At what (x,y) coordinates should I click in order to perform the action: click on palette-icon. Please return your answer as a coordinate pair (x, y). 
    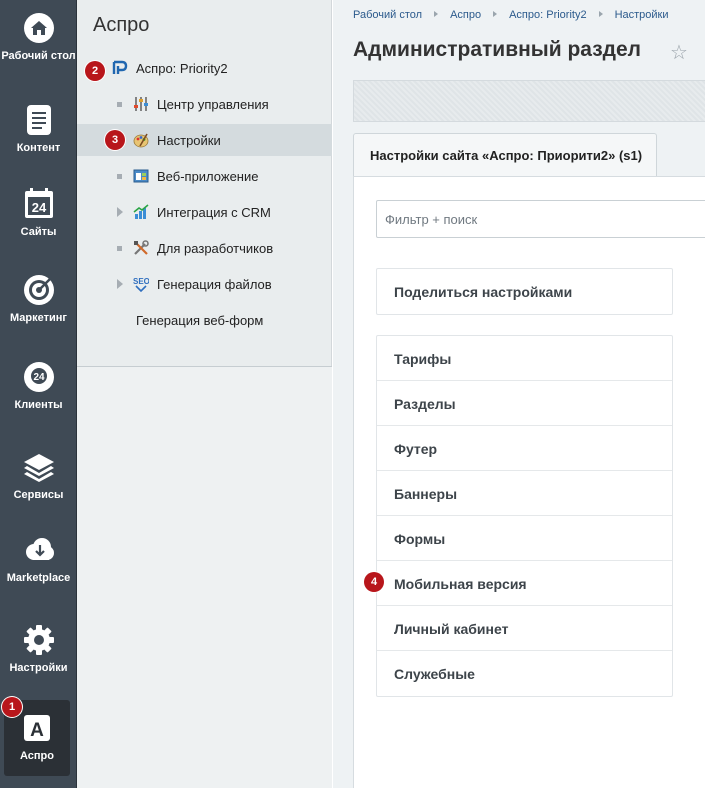
    Looking at the image, I should click on (141, 140).